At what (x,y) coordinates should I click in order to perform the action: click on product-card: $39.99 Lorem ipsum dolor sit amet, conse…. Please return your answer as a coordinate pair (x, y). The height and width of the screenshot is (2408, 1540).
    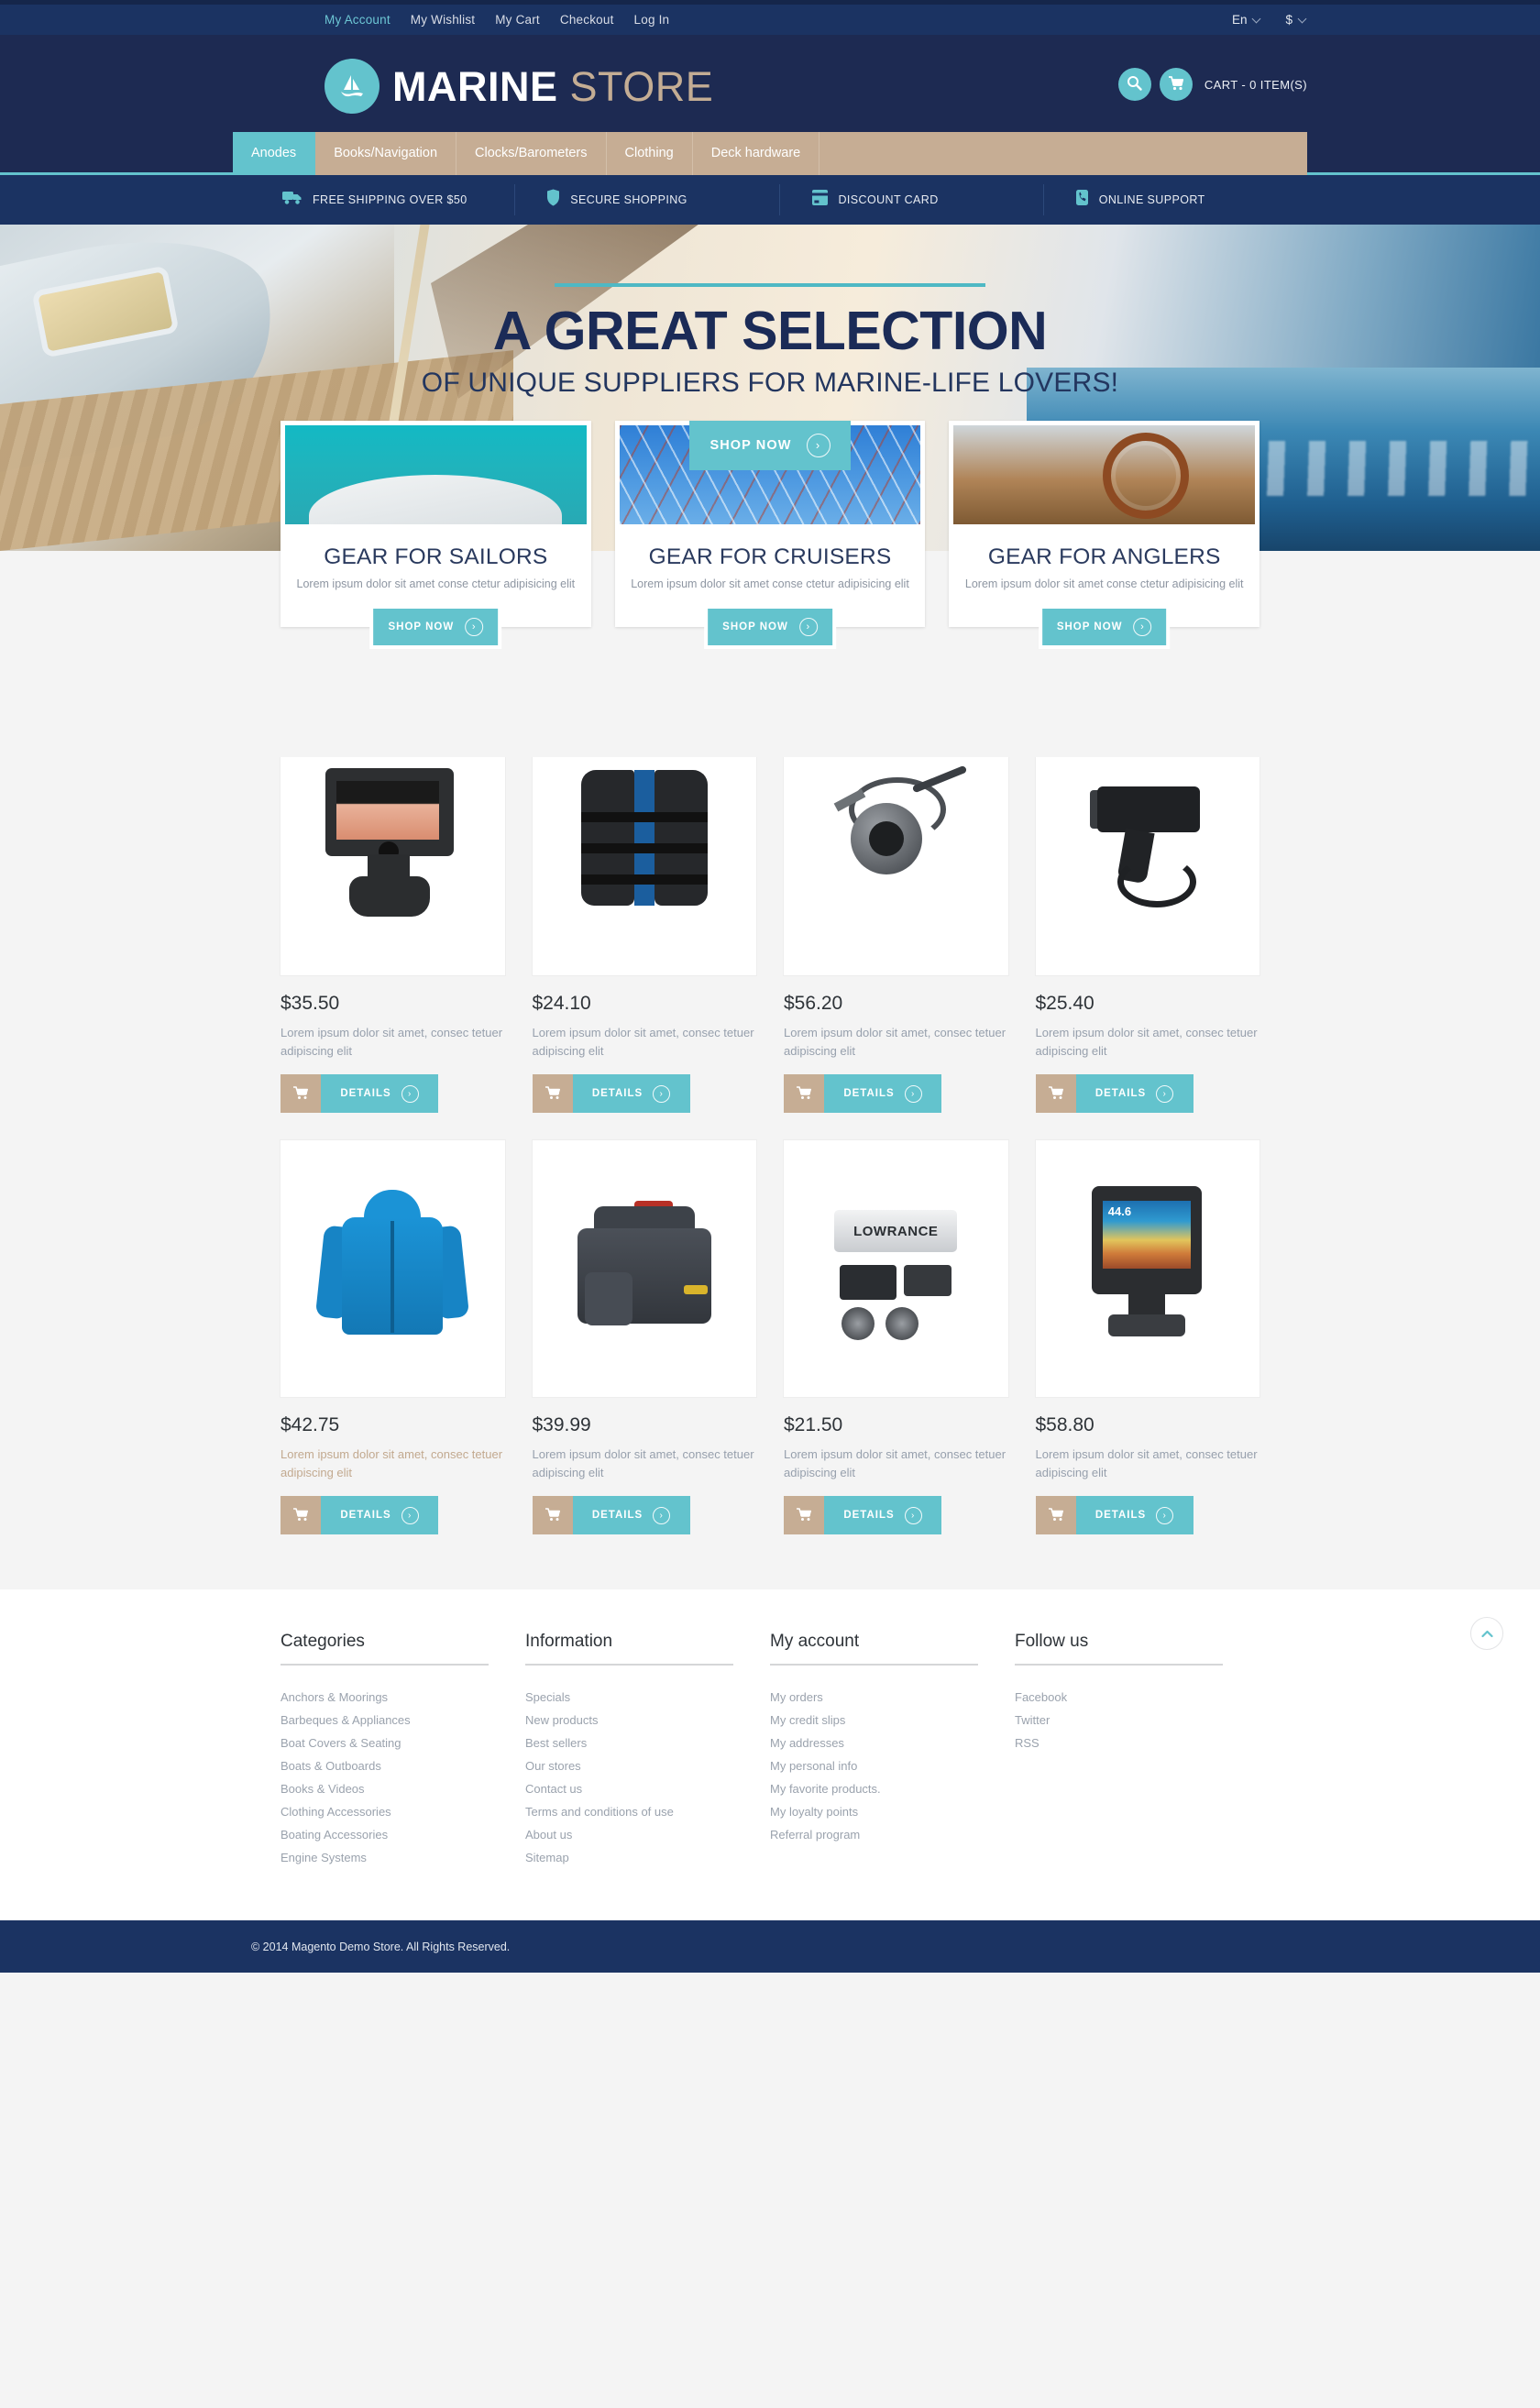
    Looking at the image, I should click on (644, 1337).